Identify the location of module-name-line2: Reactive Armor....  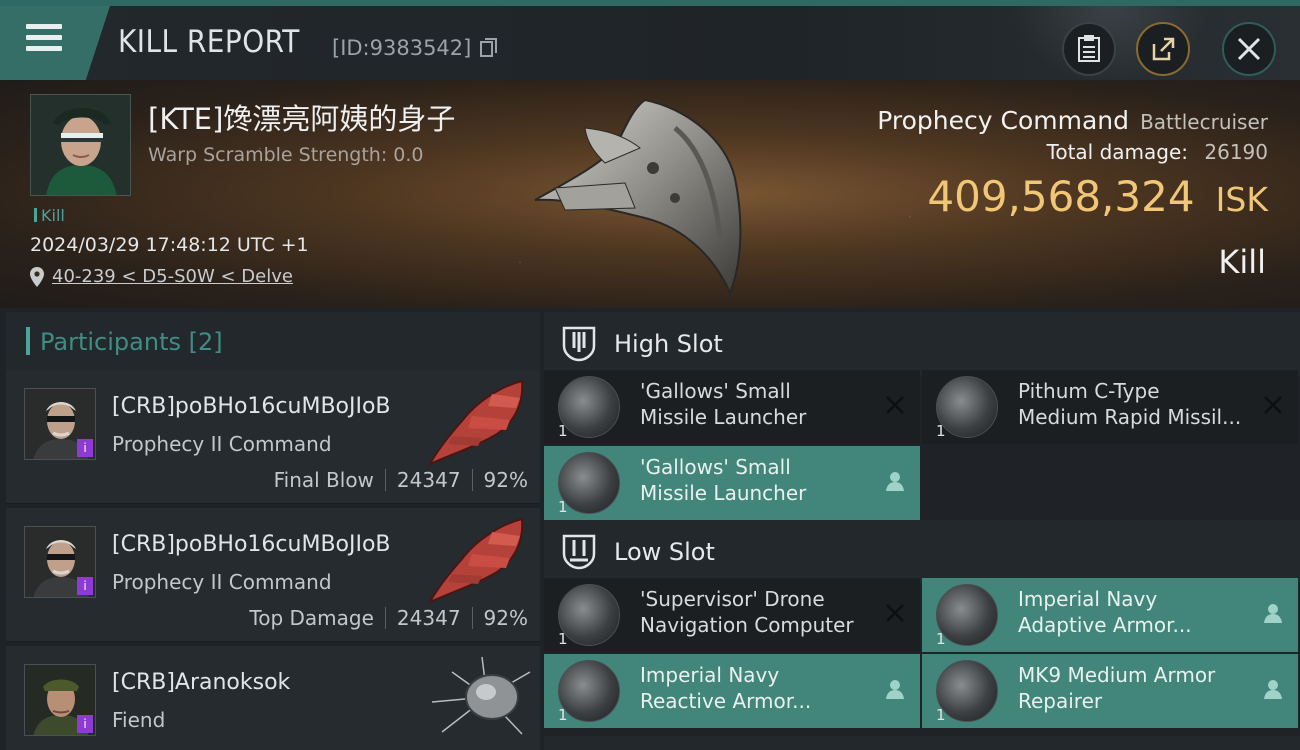
(726, 701).